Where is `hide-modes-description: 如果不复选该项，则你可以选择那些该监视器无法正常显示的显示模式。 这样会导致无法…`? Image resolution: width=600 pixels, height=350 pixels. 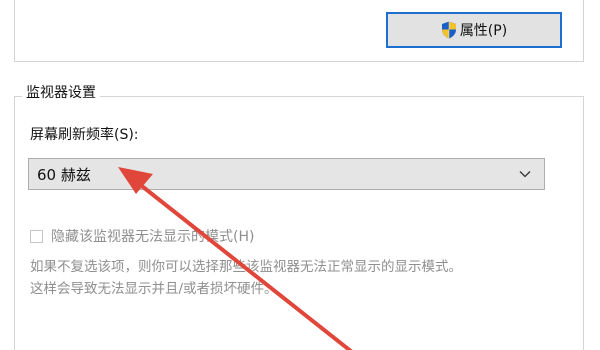
hide-modes-description: 如果不复选该项，则你可以选择那些该监视器无法正常显示的显示模式。 这样会导致无法… is located at coordinates (300, 278).